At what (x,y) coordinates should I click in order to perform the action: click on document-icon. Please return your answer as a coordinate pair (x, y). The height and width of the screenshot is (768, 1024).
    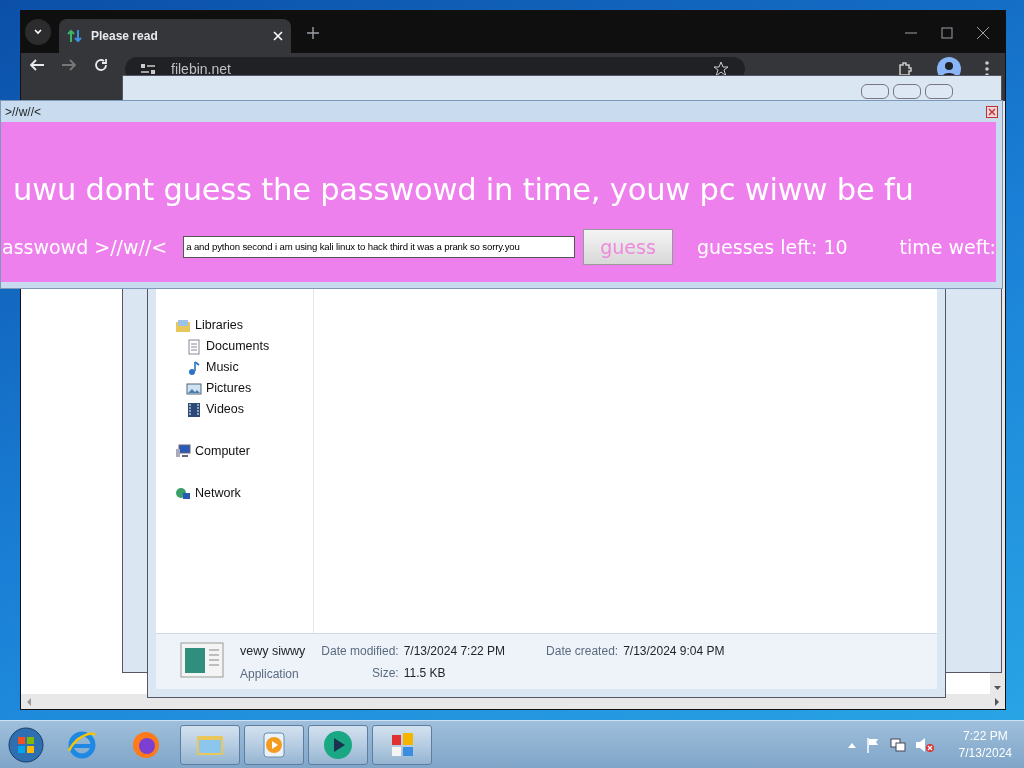
    Looking at the image, I should click on (194, 346).